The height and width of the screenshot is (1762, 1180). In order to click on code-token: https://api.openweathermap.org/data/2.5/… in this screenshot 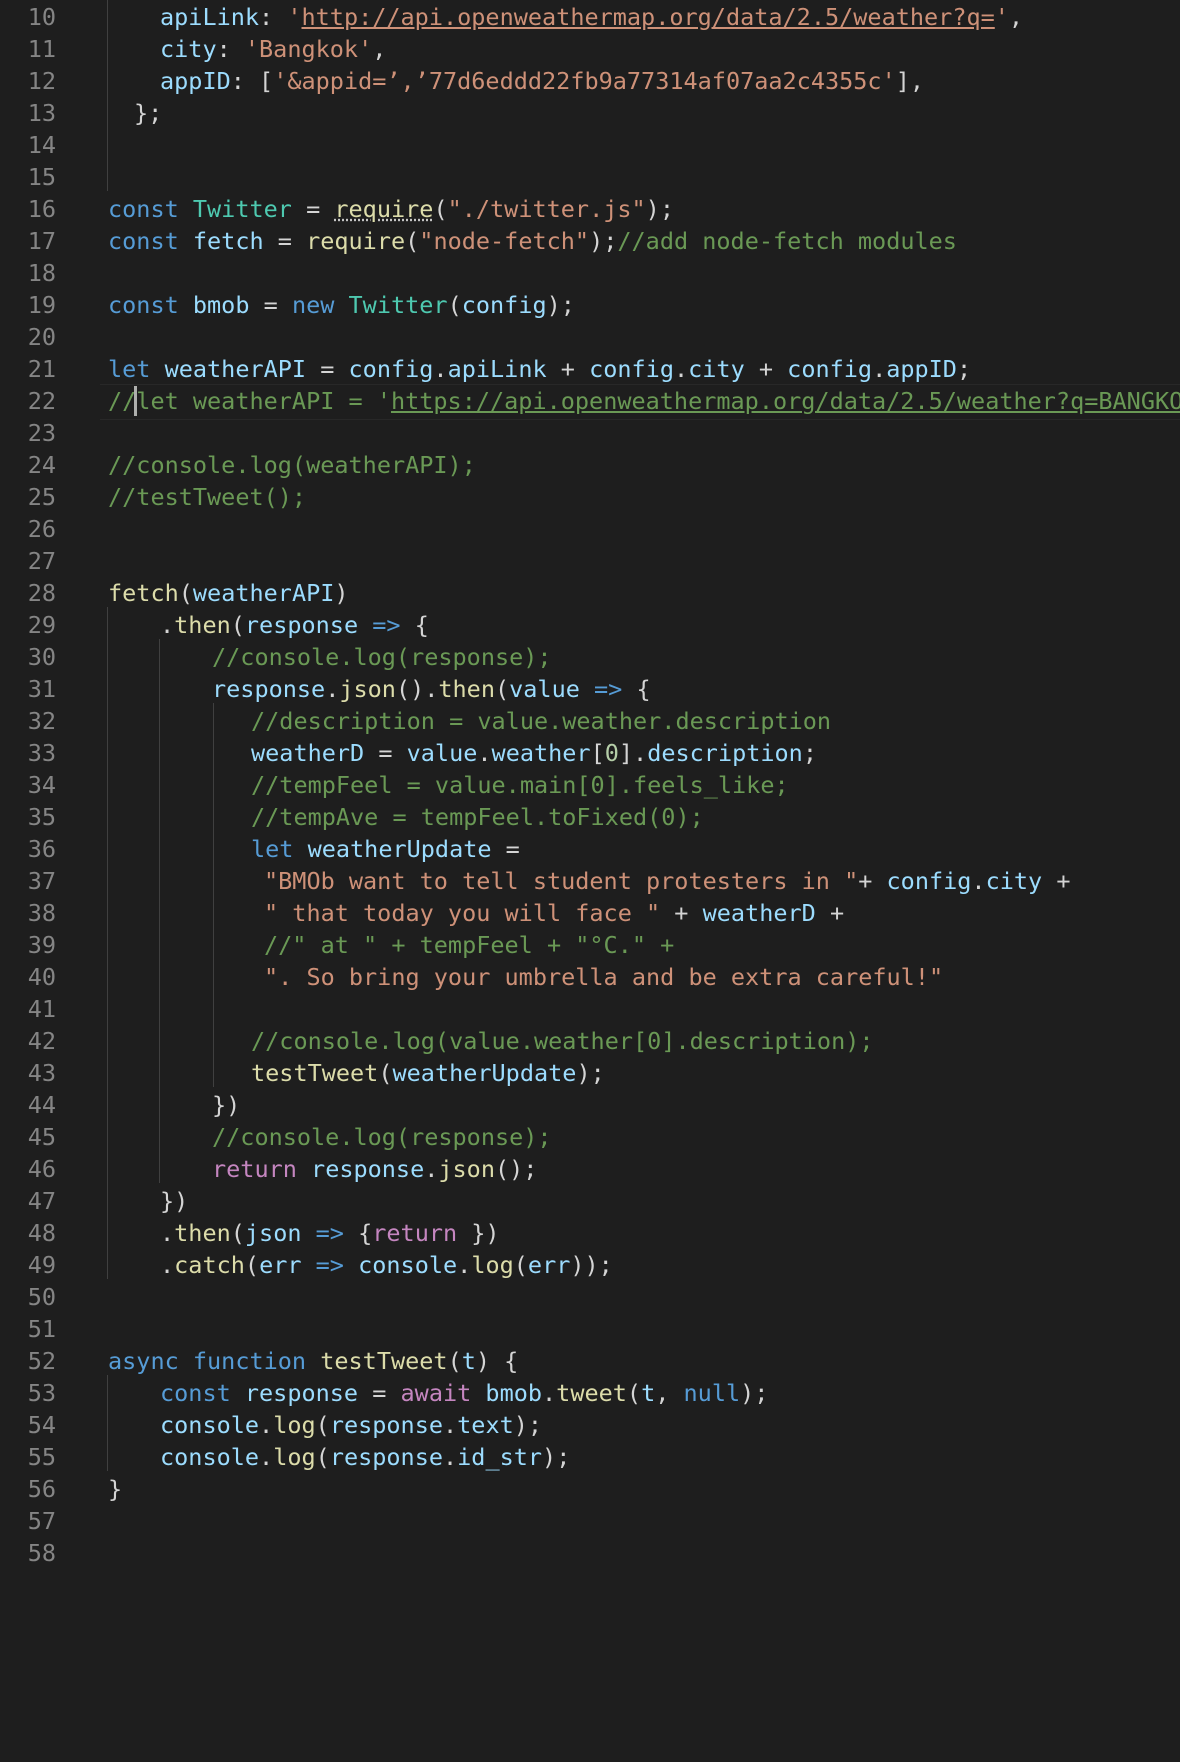, I will do `click(785, 401)`.